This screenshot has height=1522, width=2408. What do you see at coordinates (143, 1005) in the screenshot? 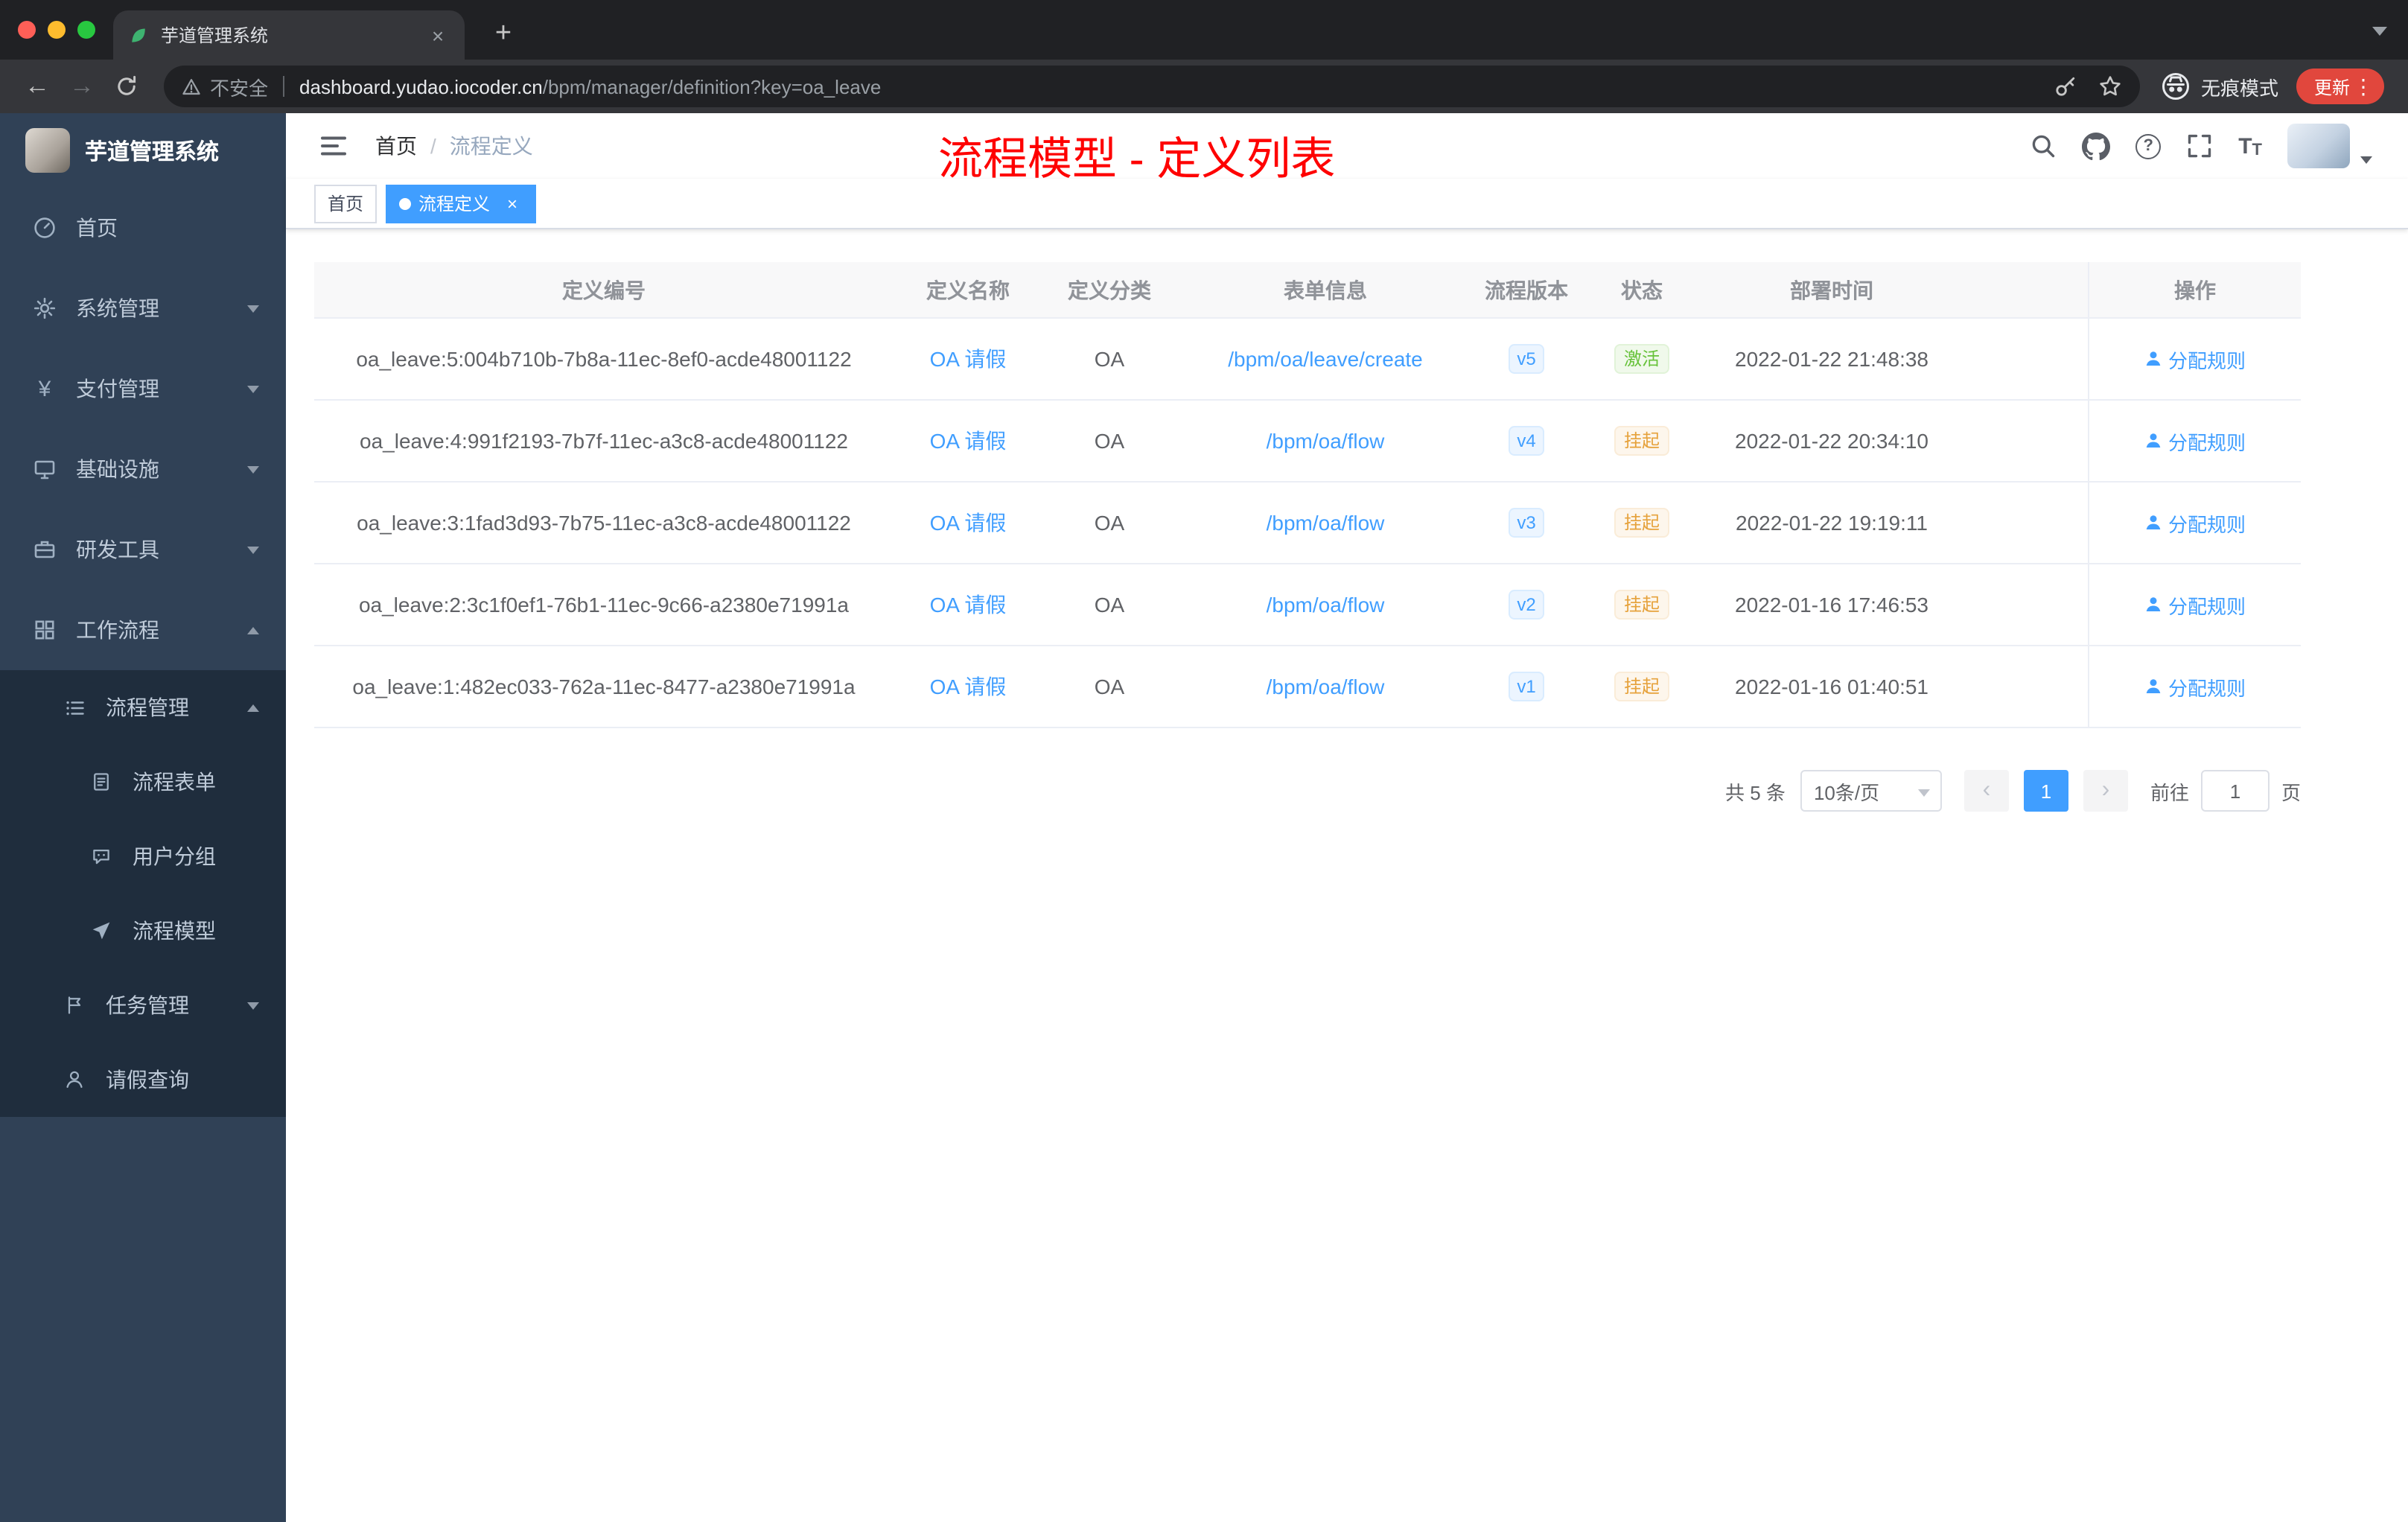
I see `sidebar-item-task-management: 任务管理` at bounding box center [143, 1005].